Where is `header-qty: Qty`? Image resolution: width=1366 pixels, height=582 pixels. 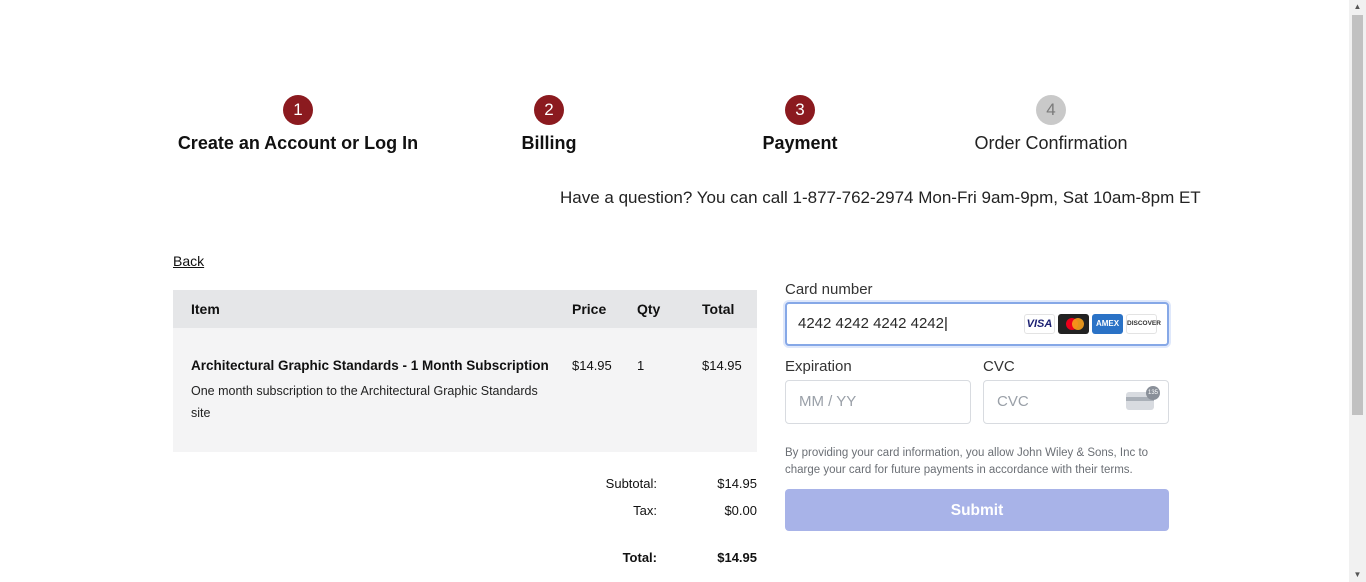 header-qty: Qty is located at coordinates (649, 309).